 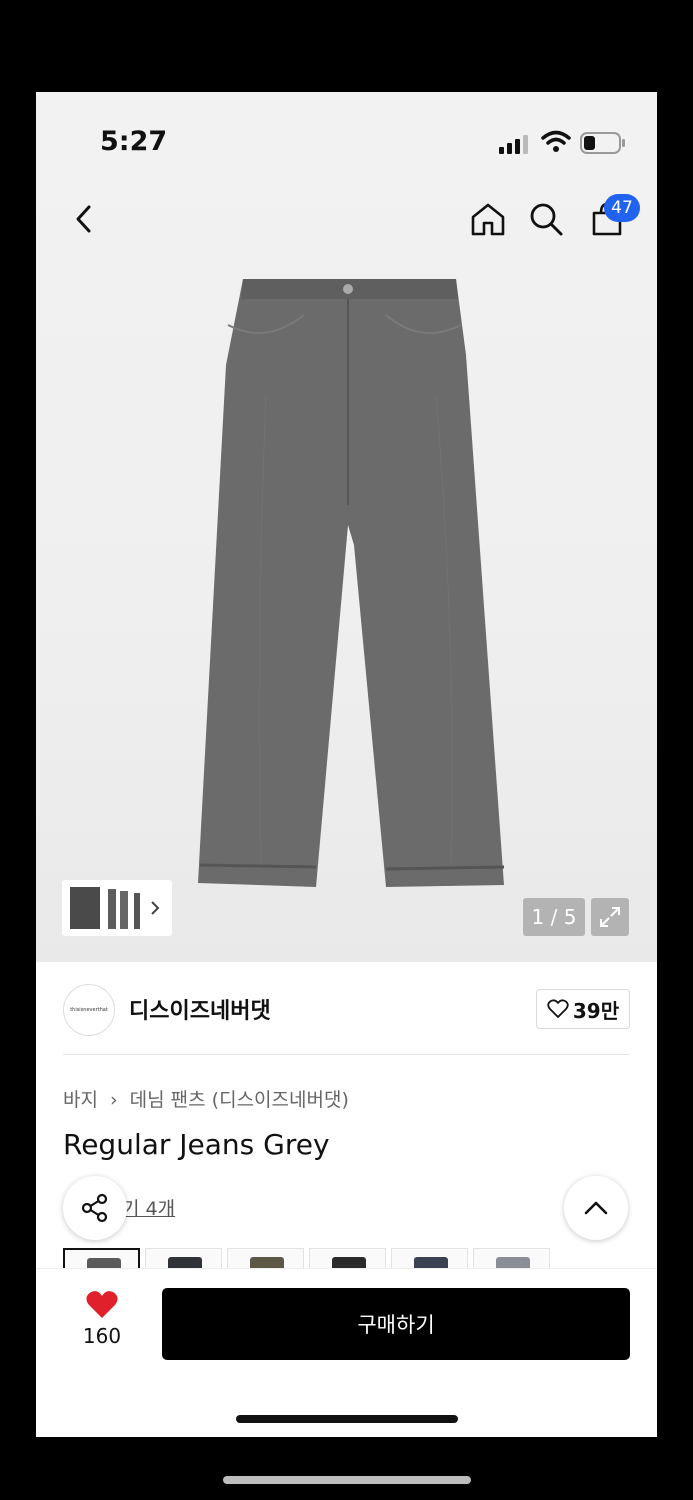 I want to click on chevron-up-icon, so click(x=596, y=1208).